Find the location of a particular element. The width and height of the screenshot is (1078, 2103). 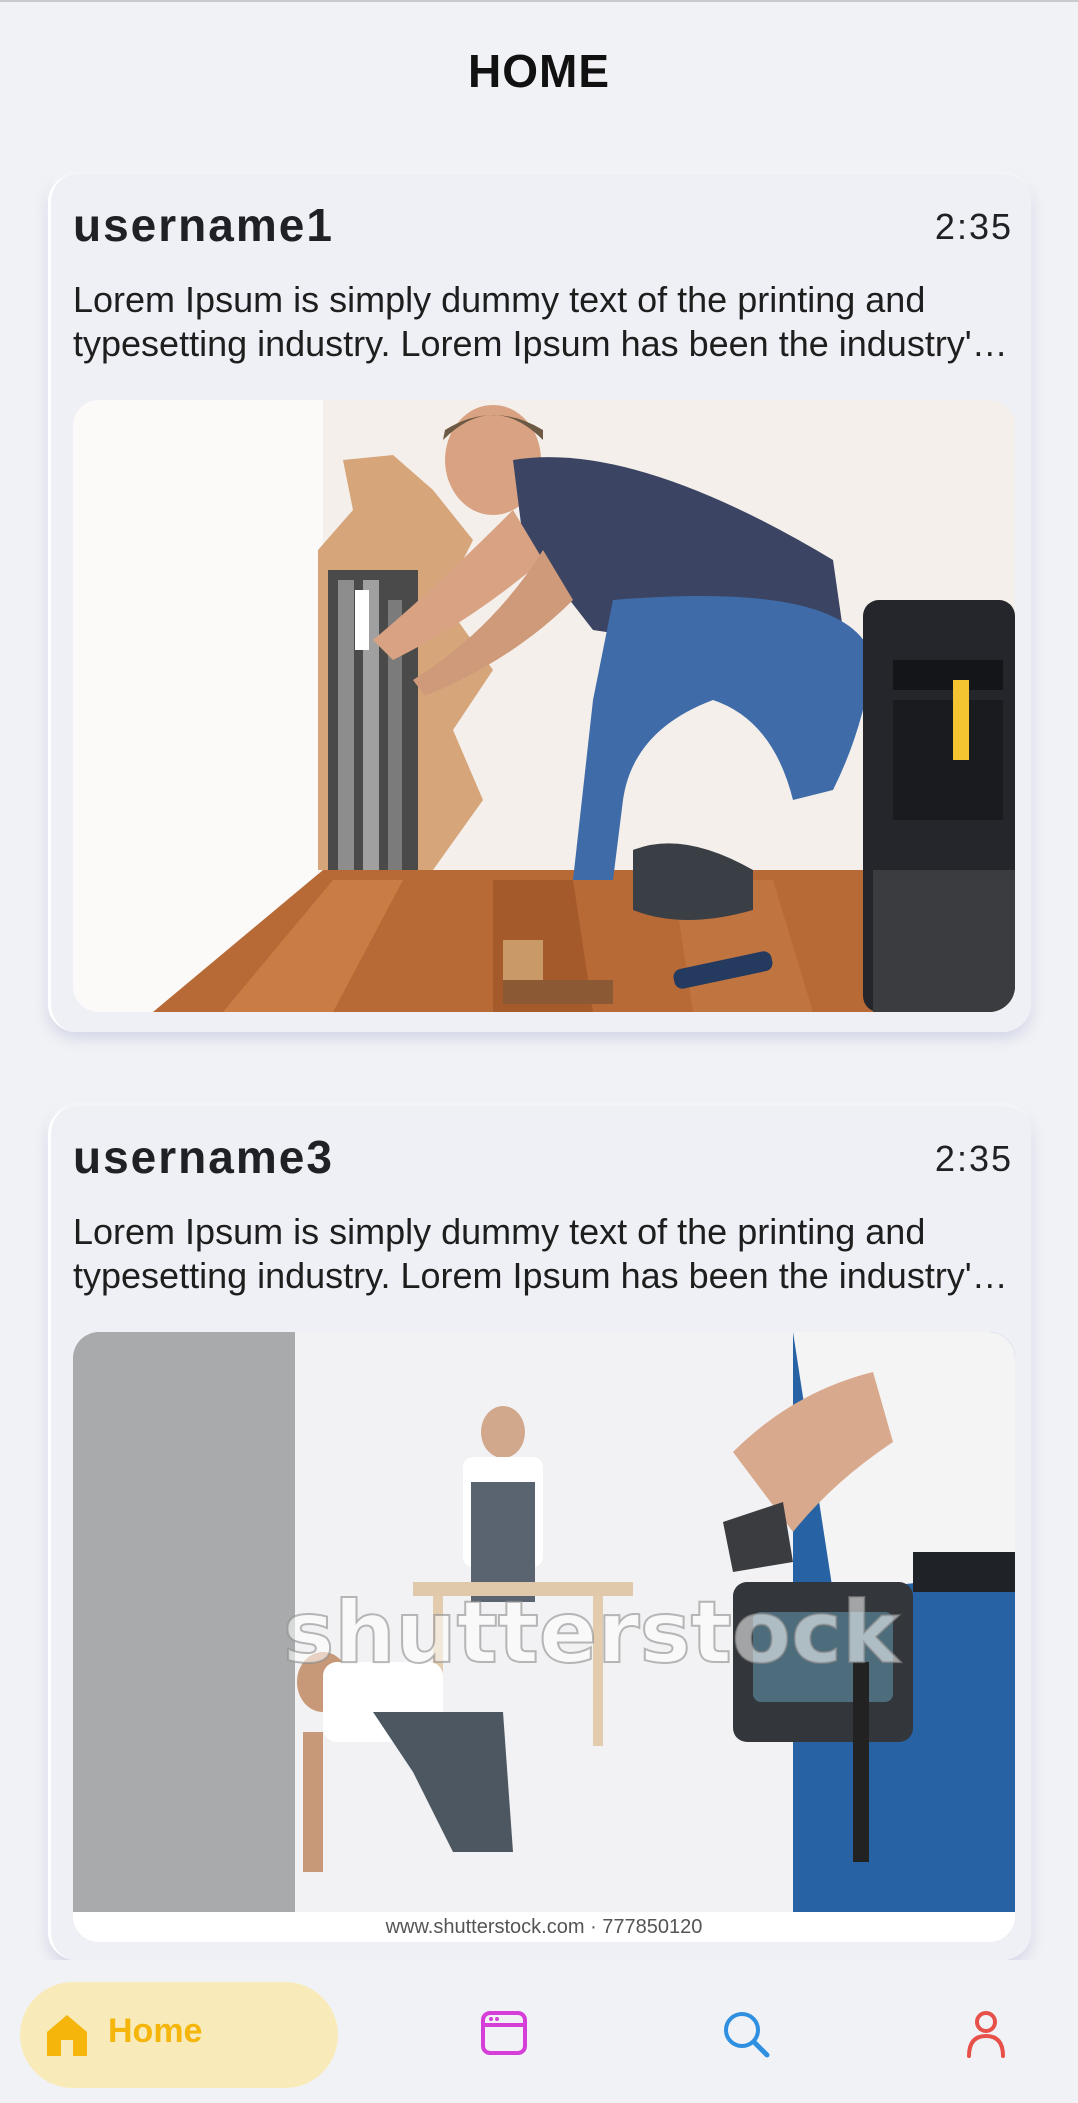

post-username: username3 is located at coordinates (203, 1157).